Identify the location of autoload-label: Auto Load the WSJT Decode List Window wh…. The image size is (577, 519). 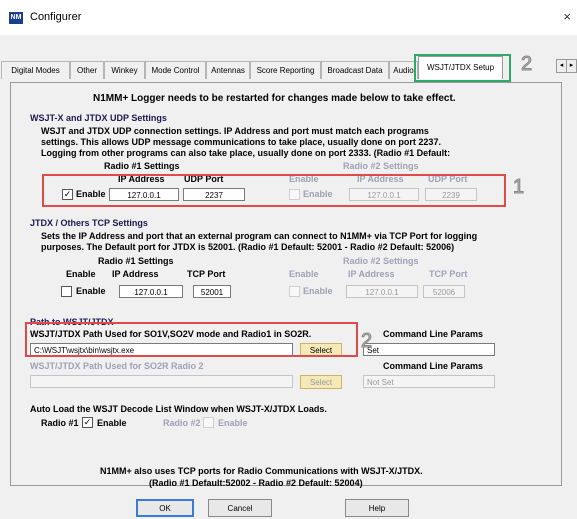
(178, 409).